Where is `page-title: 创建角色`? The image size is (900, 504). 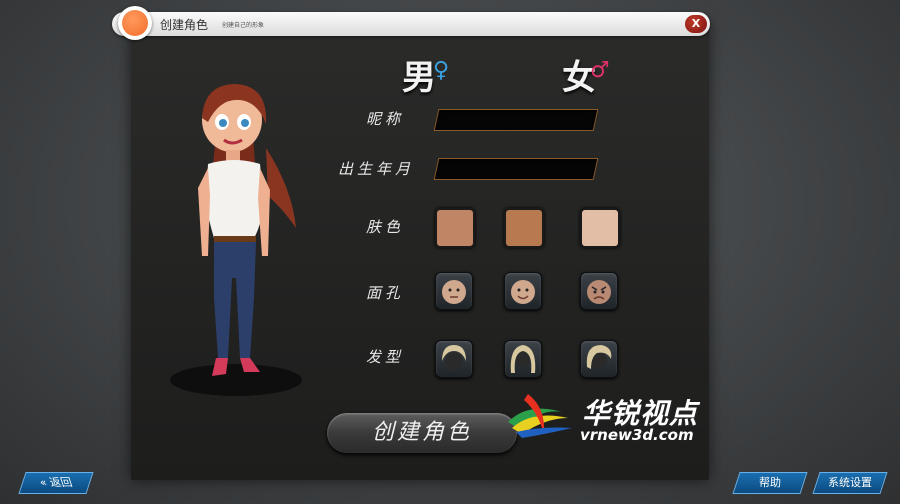 page-title: 创建角色 is located at coordinates (184, 25).